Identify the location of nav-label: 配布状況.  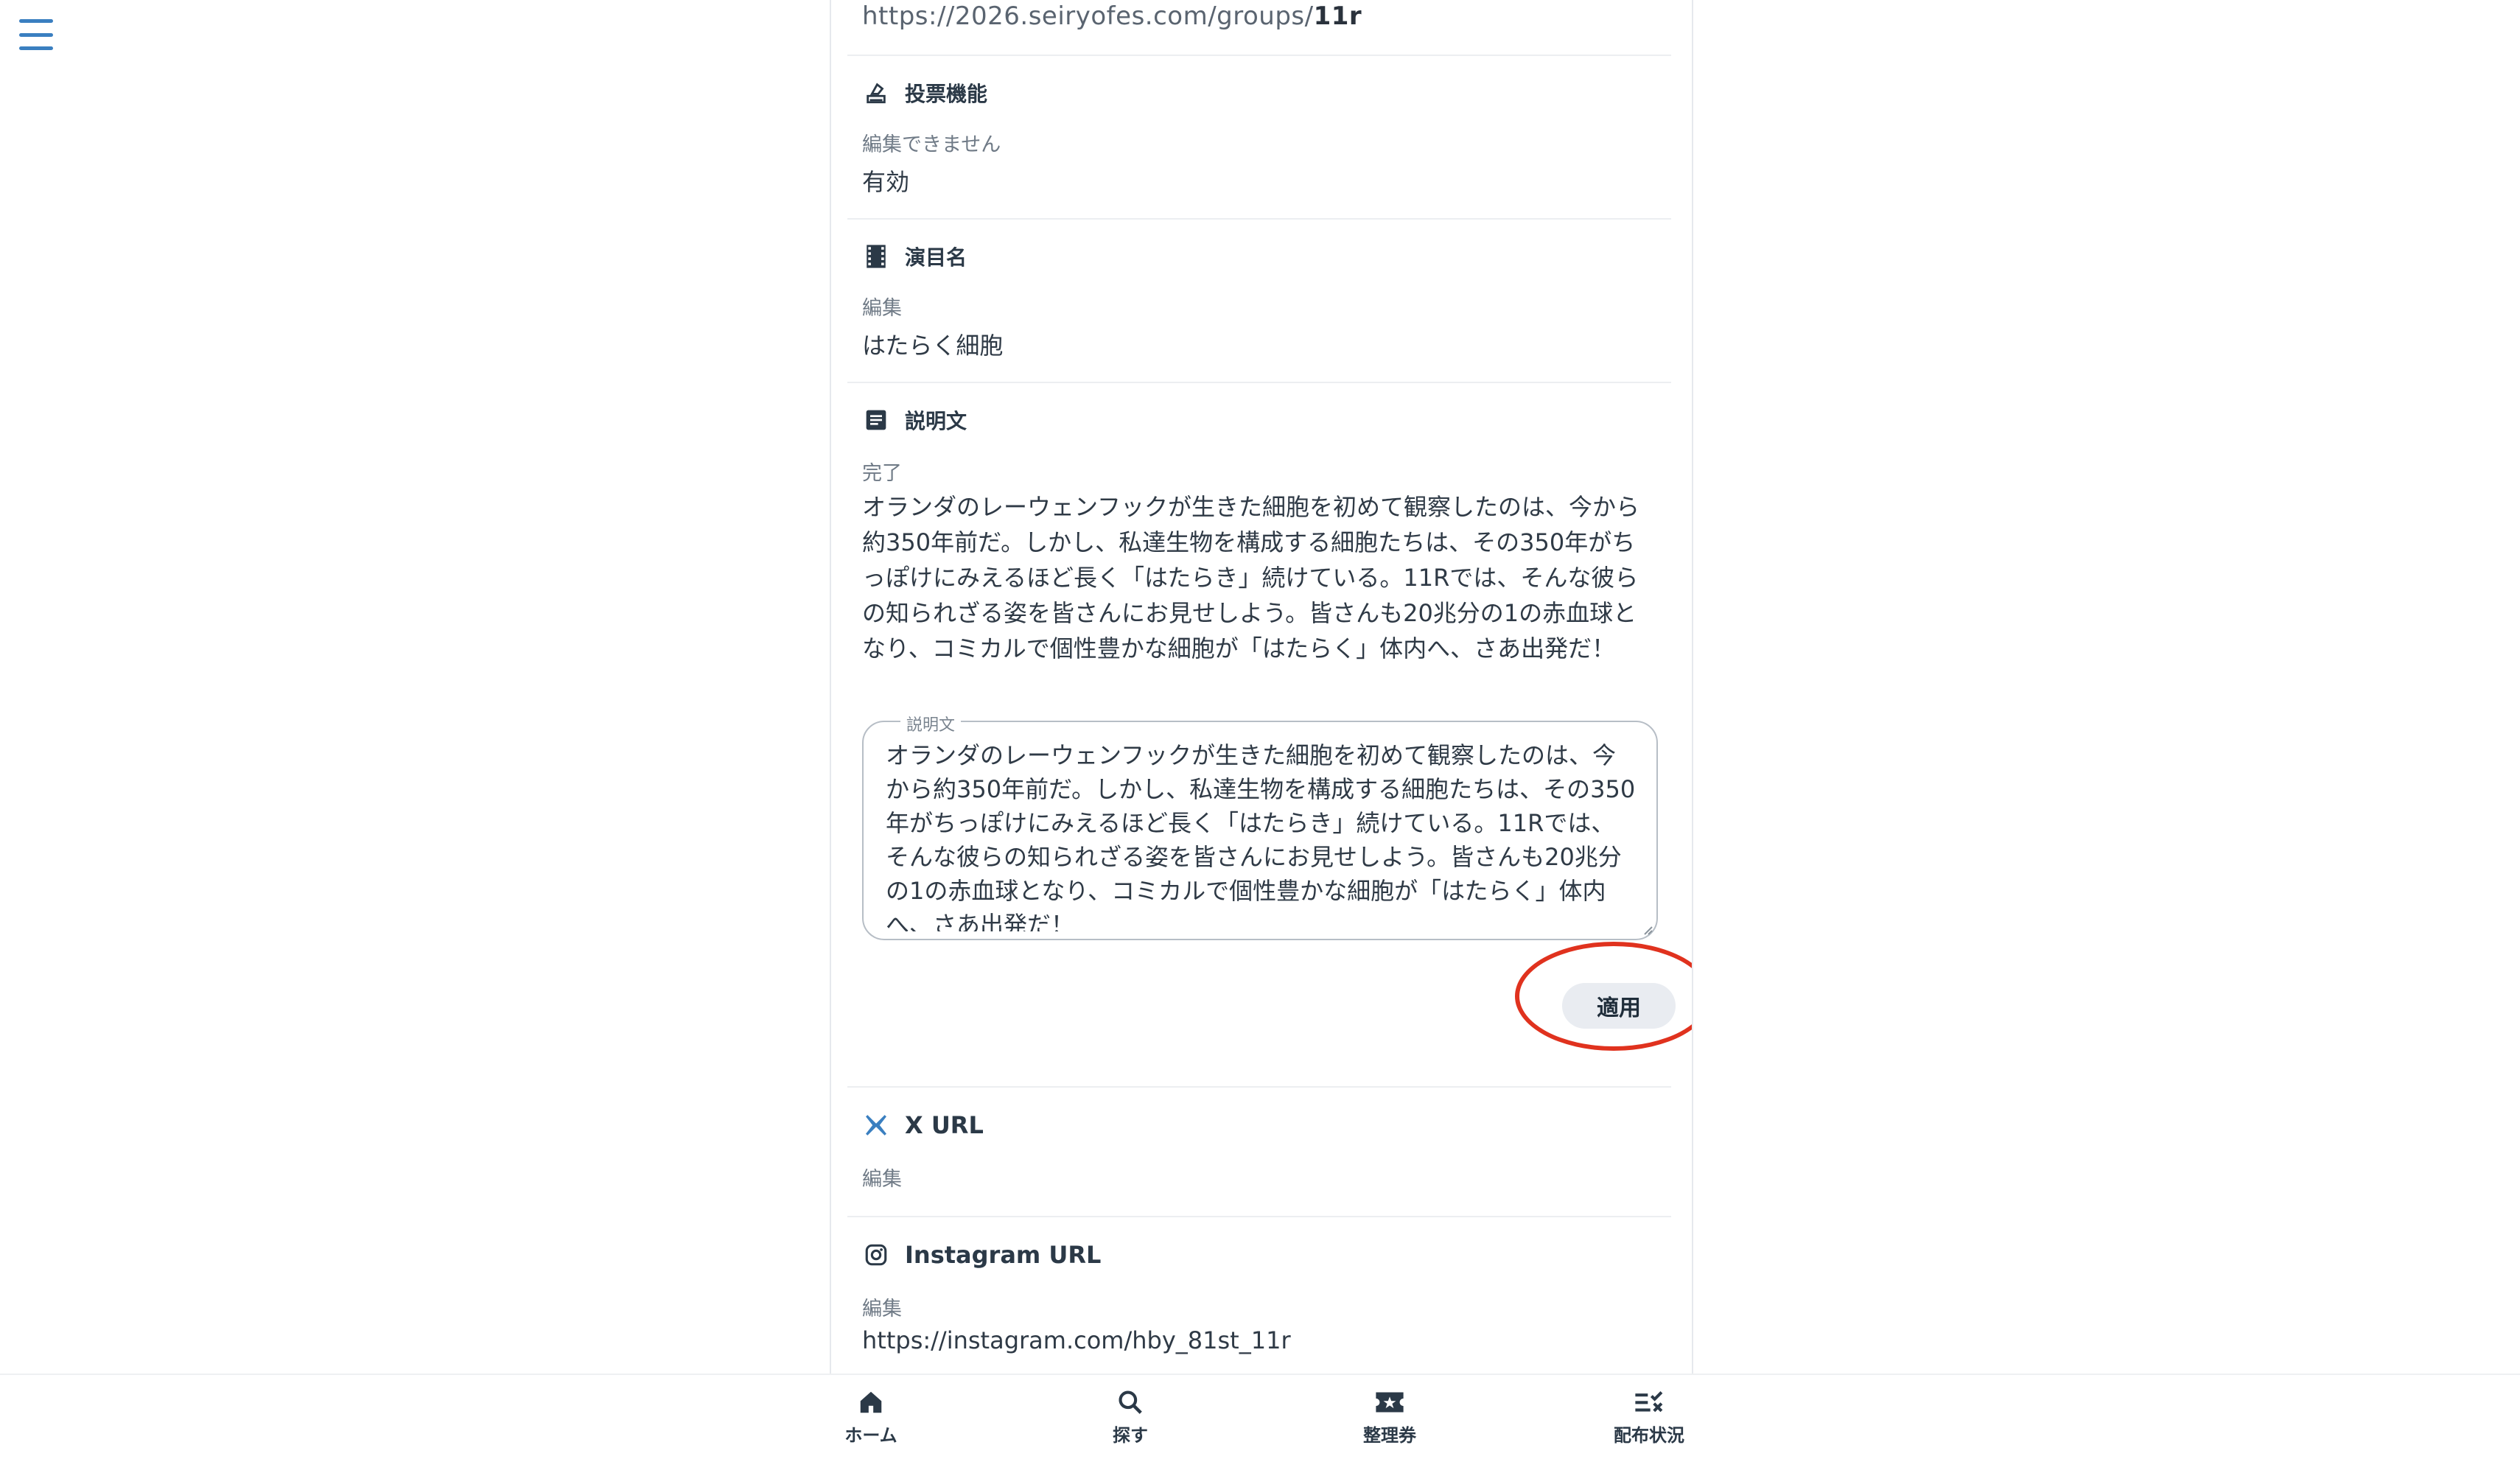
(1649, 1435).